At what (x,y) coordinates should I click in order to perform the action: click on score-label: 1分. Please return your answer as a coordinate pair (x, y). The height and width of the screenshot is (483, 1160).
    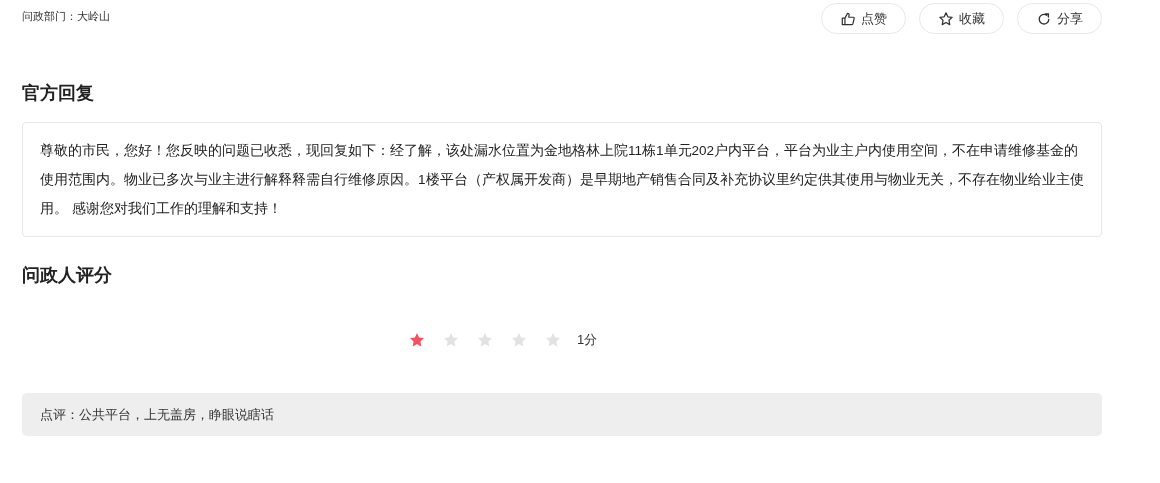
    Looking at the image, I should click on (587, 340).